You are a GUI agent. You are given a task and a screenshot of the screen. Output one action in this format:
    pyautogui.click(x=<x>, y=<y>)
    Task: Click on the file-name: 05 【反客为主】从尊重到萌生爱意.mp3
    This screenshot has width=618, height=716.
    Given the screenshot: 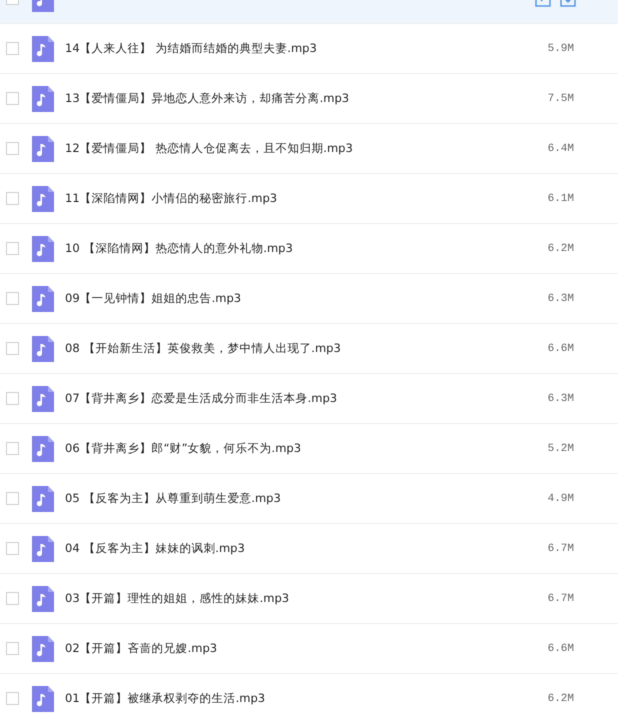 What is the action you would take?
    pyautogui.click(x=294, y=498)
    